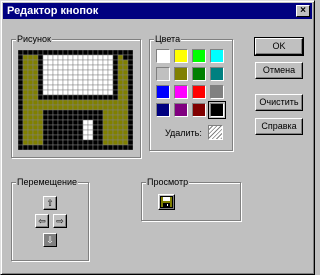 This screenshot has width=320, height=275. Describe the element at coordinates (279, 126) in the screenshot. I see `help-button: Справка` at that location.